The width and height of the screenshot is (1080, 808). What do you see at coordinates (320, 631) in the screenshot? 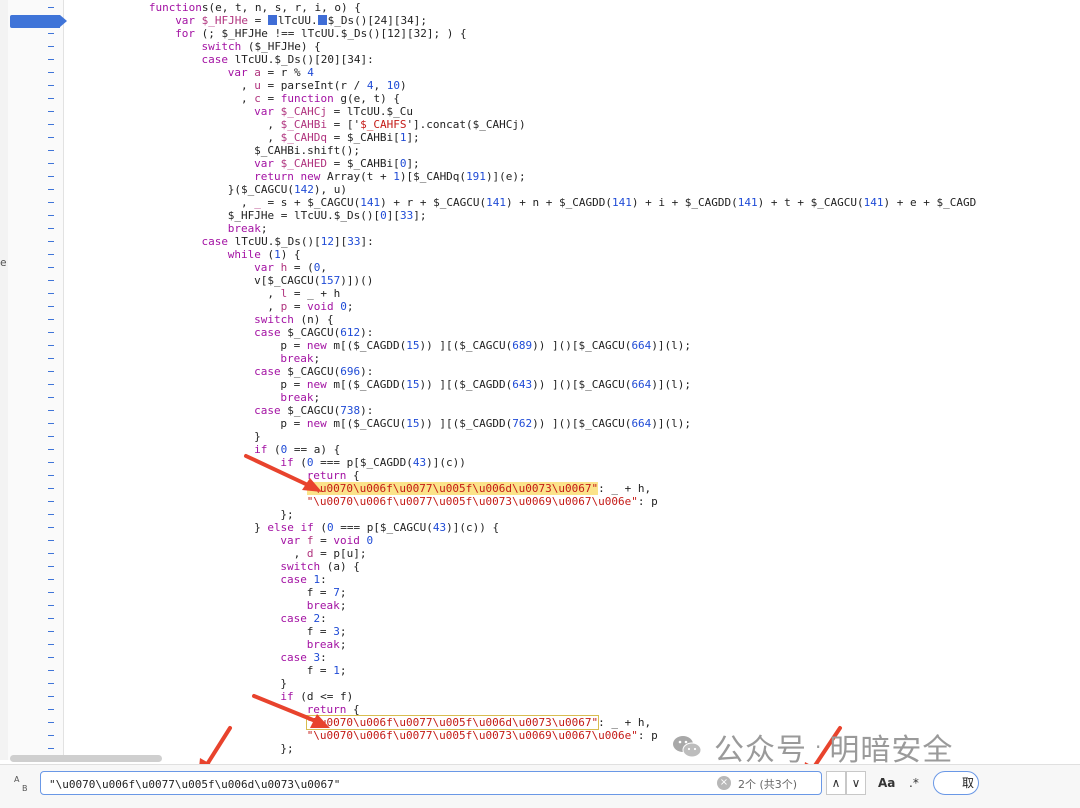
I see `code-token: f =` at bounding box center [320, 631].